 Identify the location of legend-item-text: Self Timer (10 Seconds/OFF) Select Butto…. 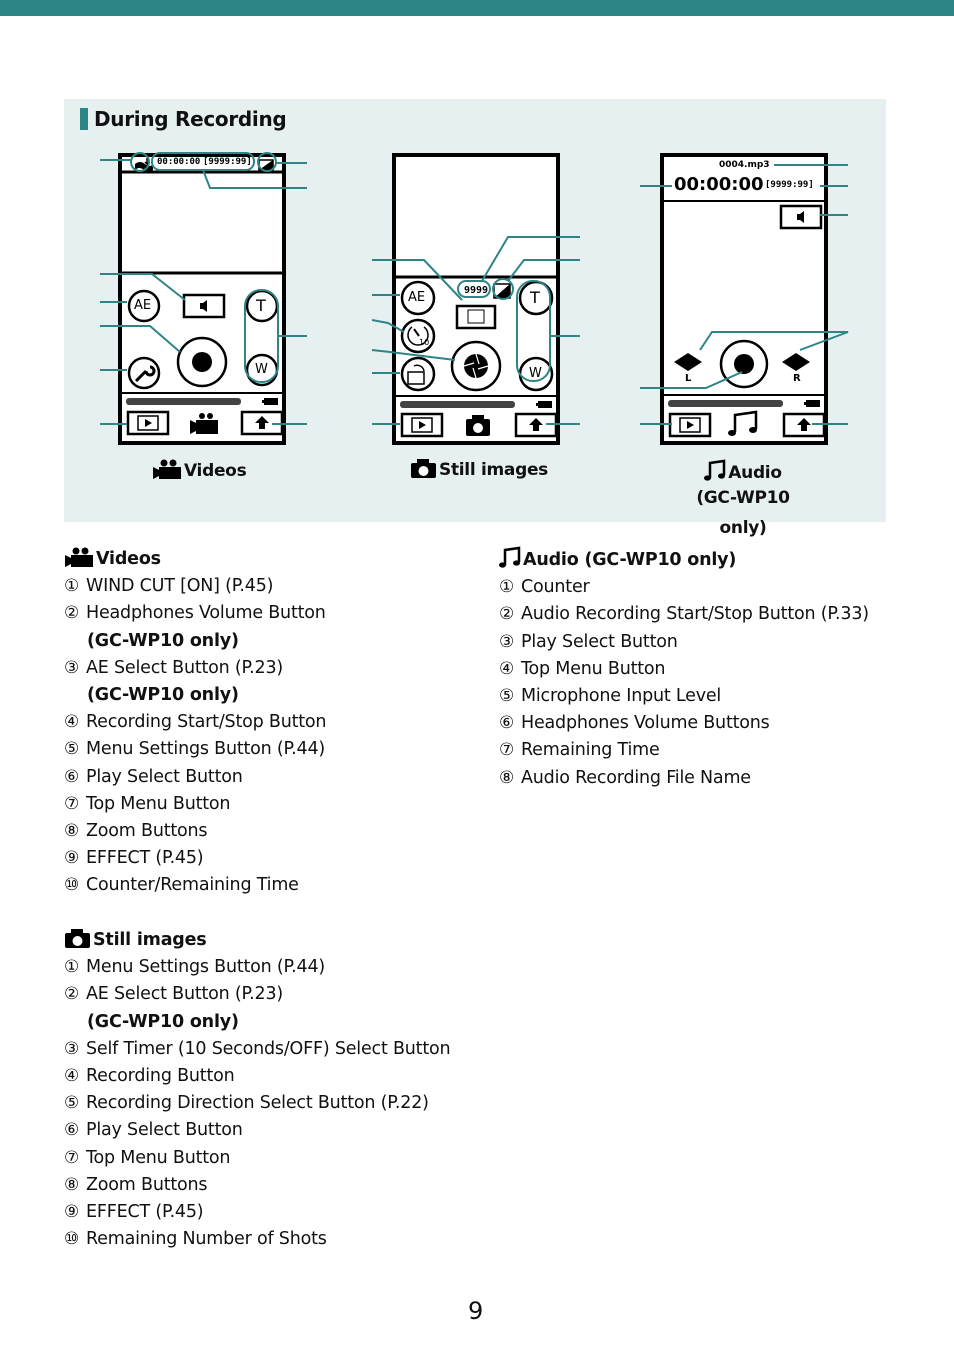
(268, 1048).